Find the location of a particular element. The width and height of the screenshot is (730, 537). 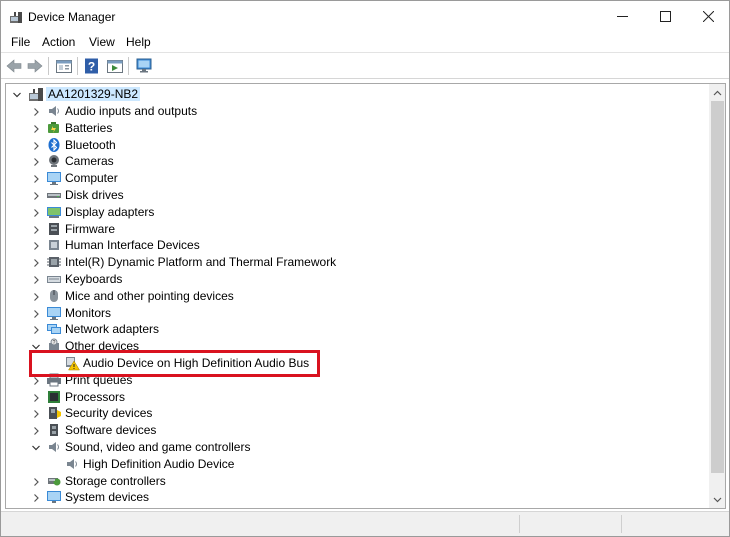

tree-category-row: Batteries is located at coordinates (357, 128).